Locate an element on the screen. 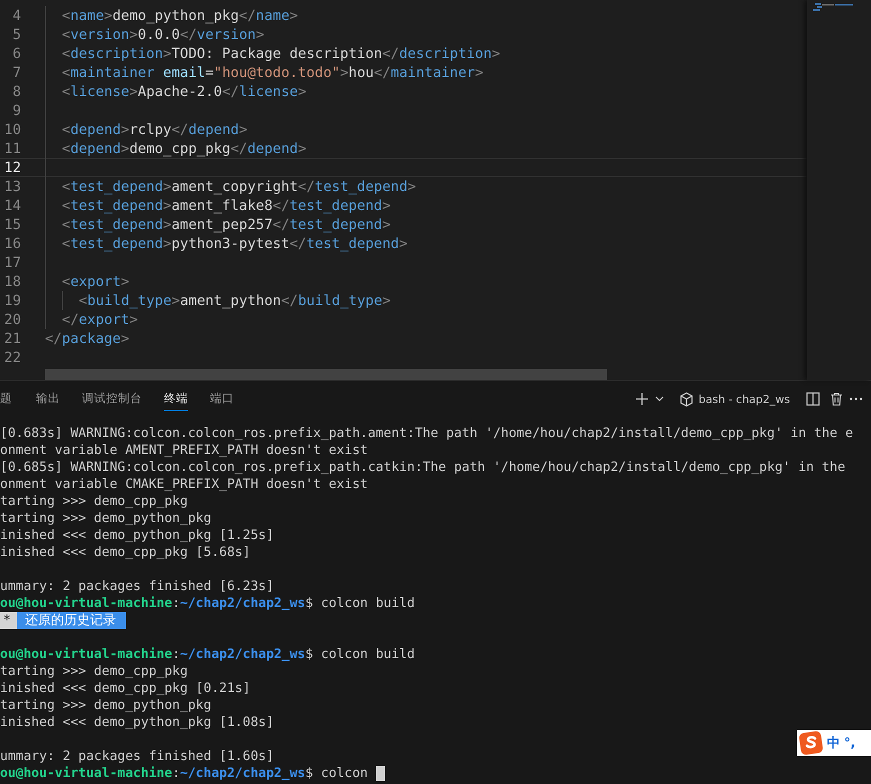 Image resolution: width=871 pixels, height=784 pixels. code-line: <version>0.0.0</version> is located at coordinates (163, 34).